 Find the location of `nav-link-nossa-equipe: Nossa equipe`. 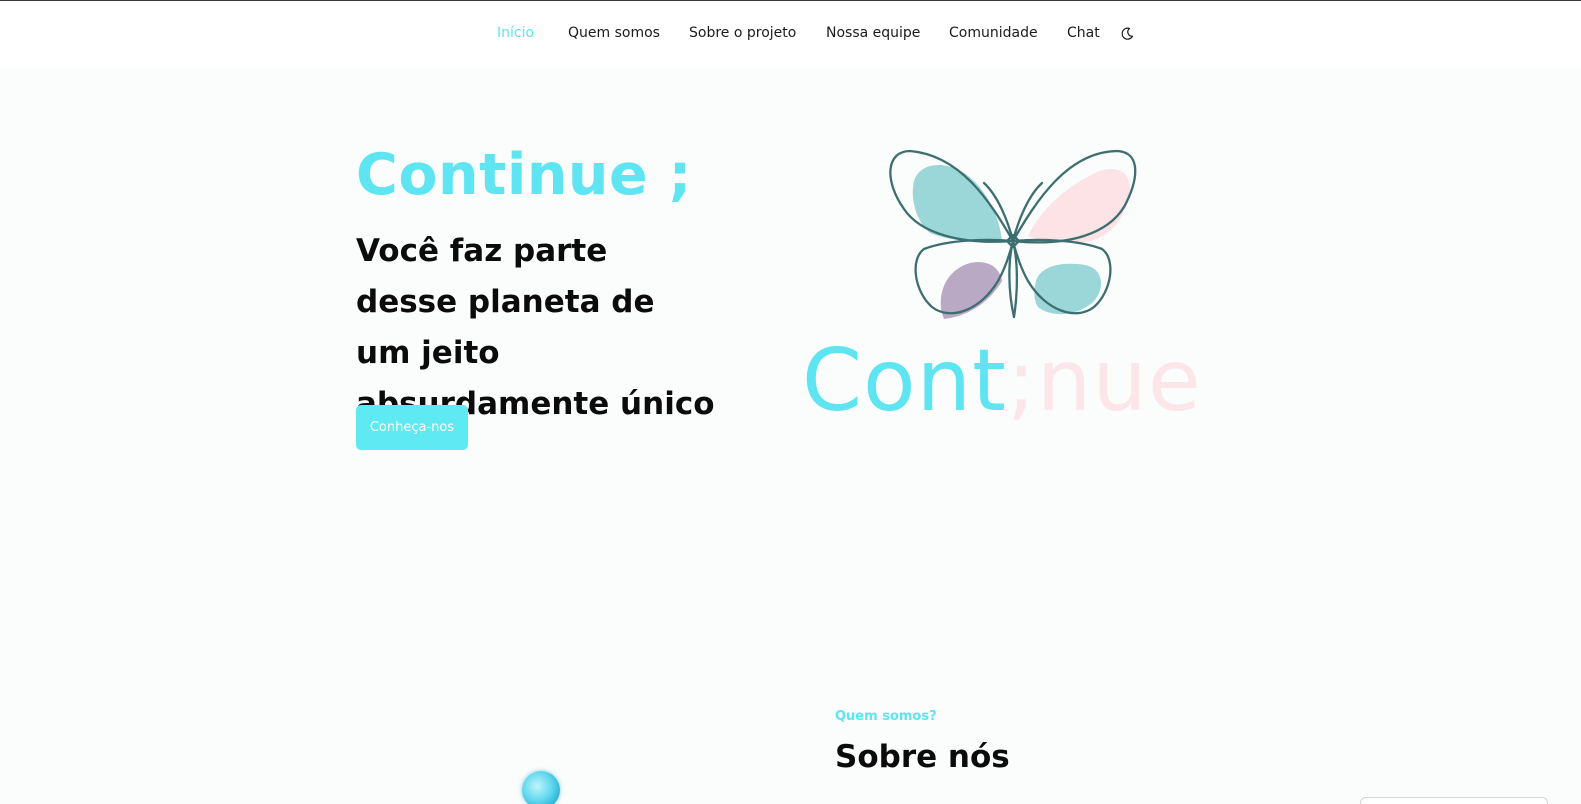

nav-link-nossa-equipe: Nossa equipe is located at coordinates (873, 33).